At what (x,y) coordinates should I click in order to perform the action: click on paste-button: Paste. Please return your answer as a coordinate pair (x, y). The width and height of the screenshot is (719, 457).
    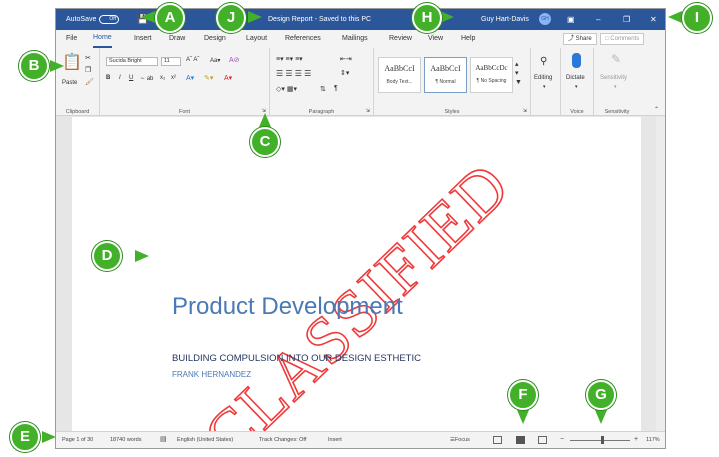
    Looking at the image, I should click on (69, 83).